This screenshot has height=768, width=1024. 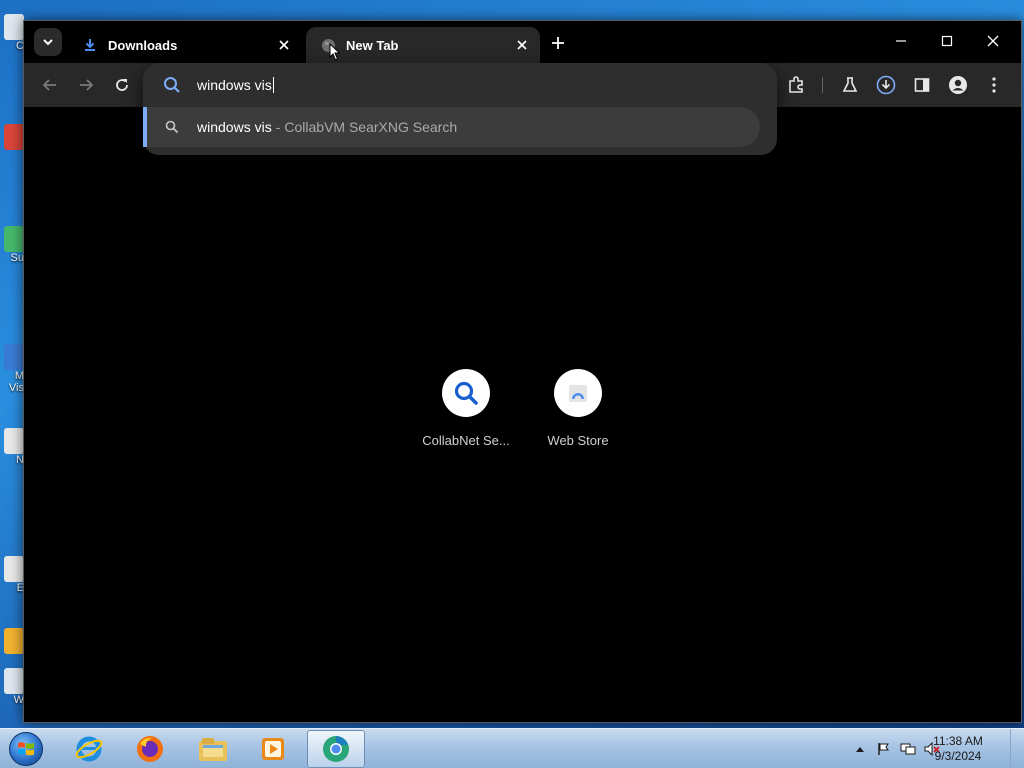 I want to click on arrow-right-icon, so click(x=87, y=85).